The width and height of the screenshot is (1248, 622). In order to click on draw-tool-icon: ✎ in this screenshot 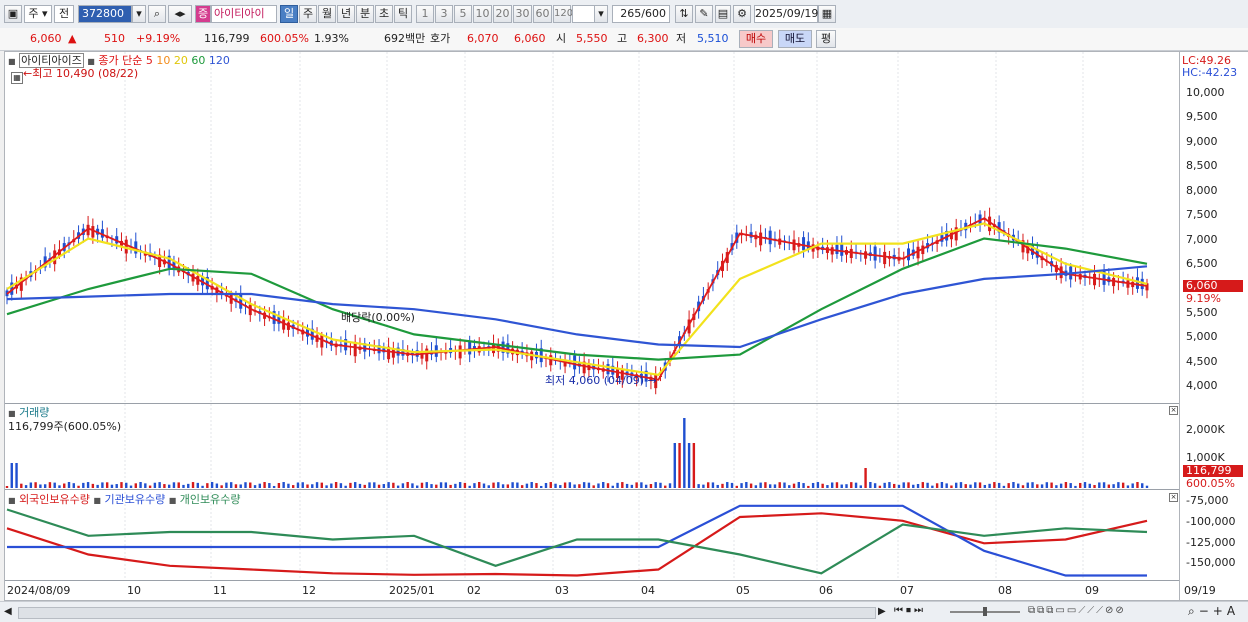, I will do `click(704, 14)`.